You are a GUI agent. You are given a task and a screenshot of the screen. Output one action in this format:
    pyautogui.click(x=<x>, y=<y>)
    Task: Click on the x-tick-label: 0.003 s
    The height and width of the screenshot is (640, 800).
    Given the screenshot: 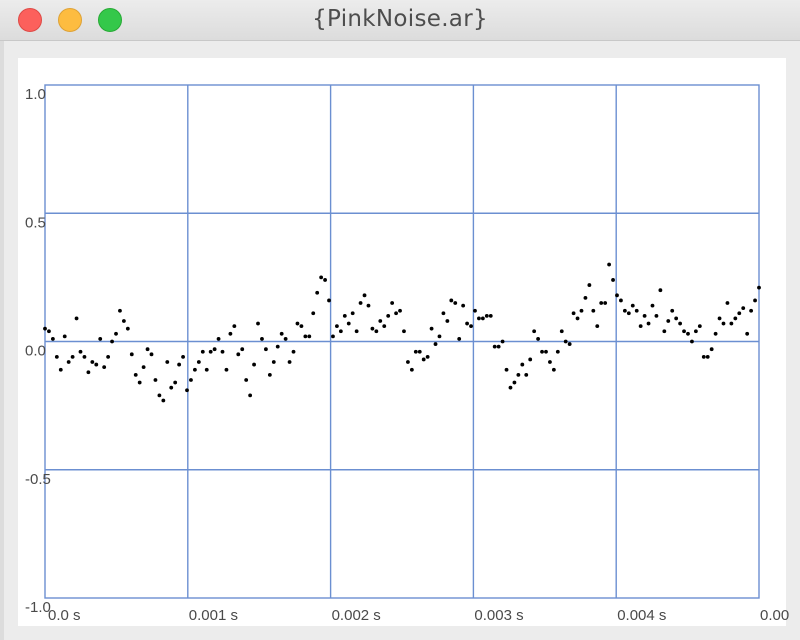 What is the action you would take?
    pyautogui.click(x=498, y=615)
    